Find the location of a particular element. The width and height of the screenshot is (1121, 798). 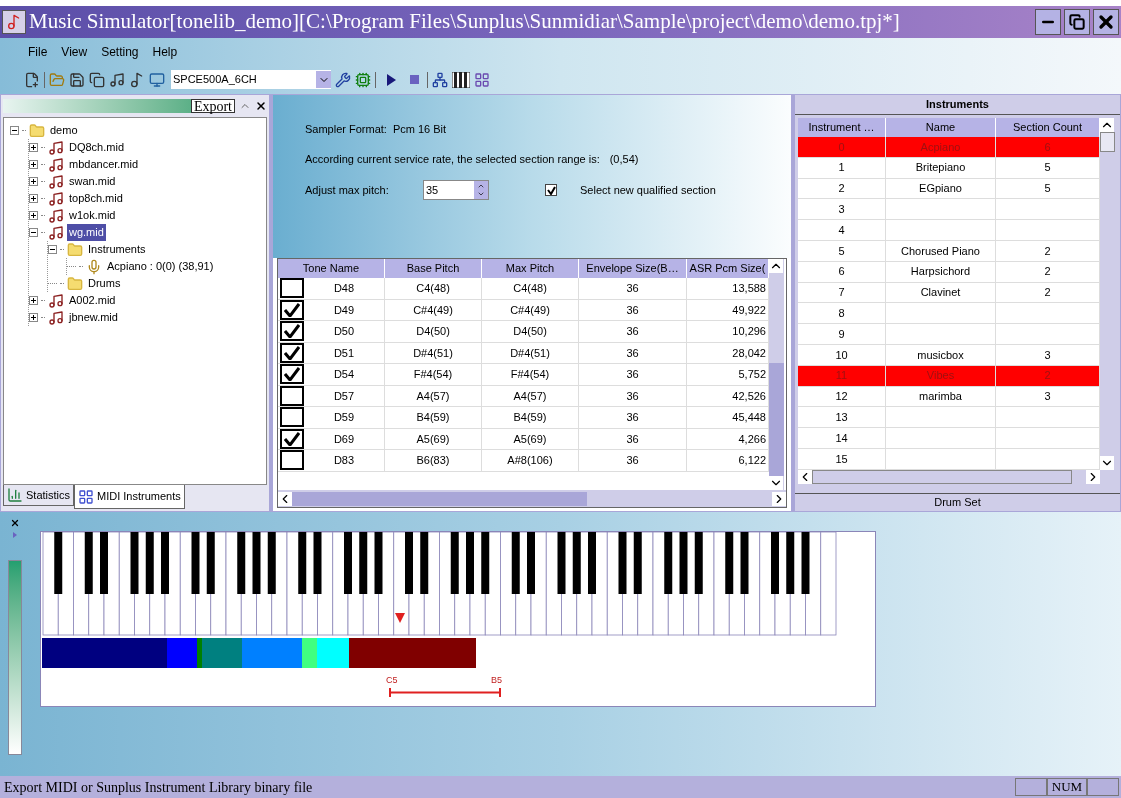

instrument-row: 3 is located at coordinates (949, 210).